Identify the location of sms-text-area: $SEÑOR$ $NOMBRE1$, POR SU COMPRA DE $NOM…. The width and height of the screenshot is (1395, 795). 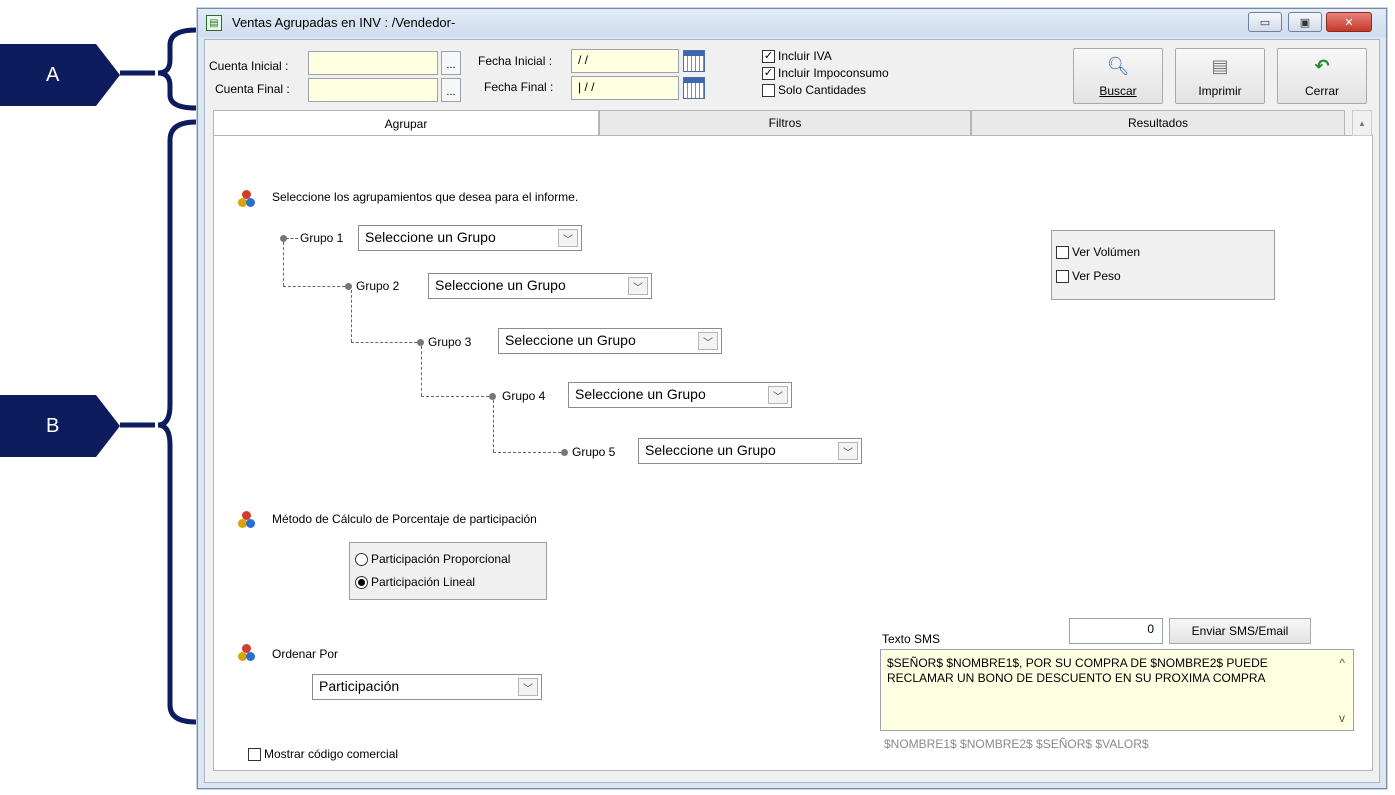
(1117, 690).